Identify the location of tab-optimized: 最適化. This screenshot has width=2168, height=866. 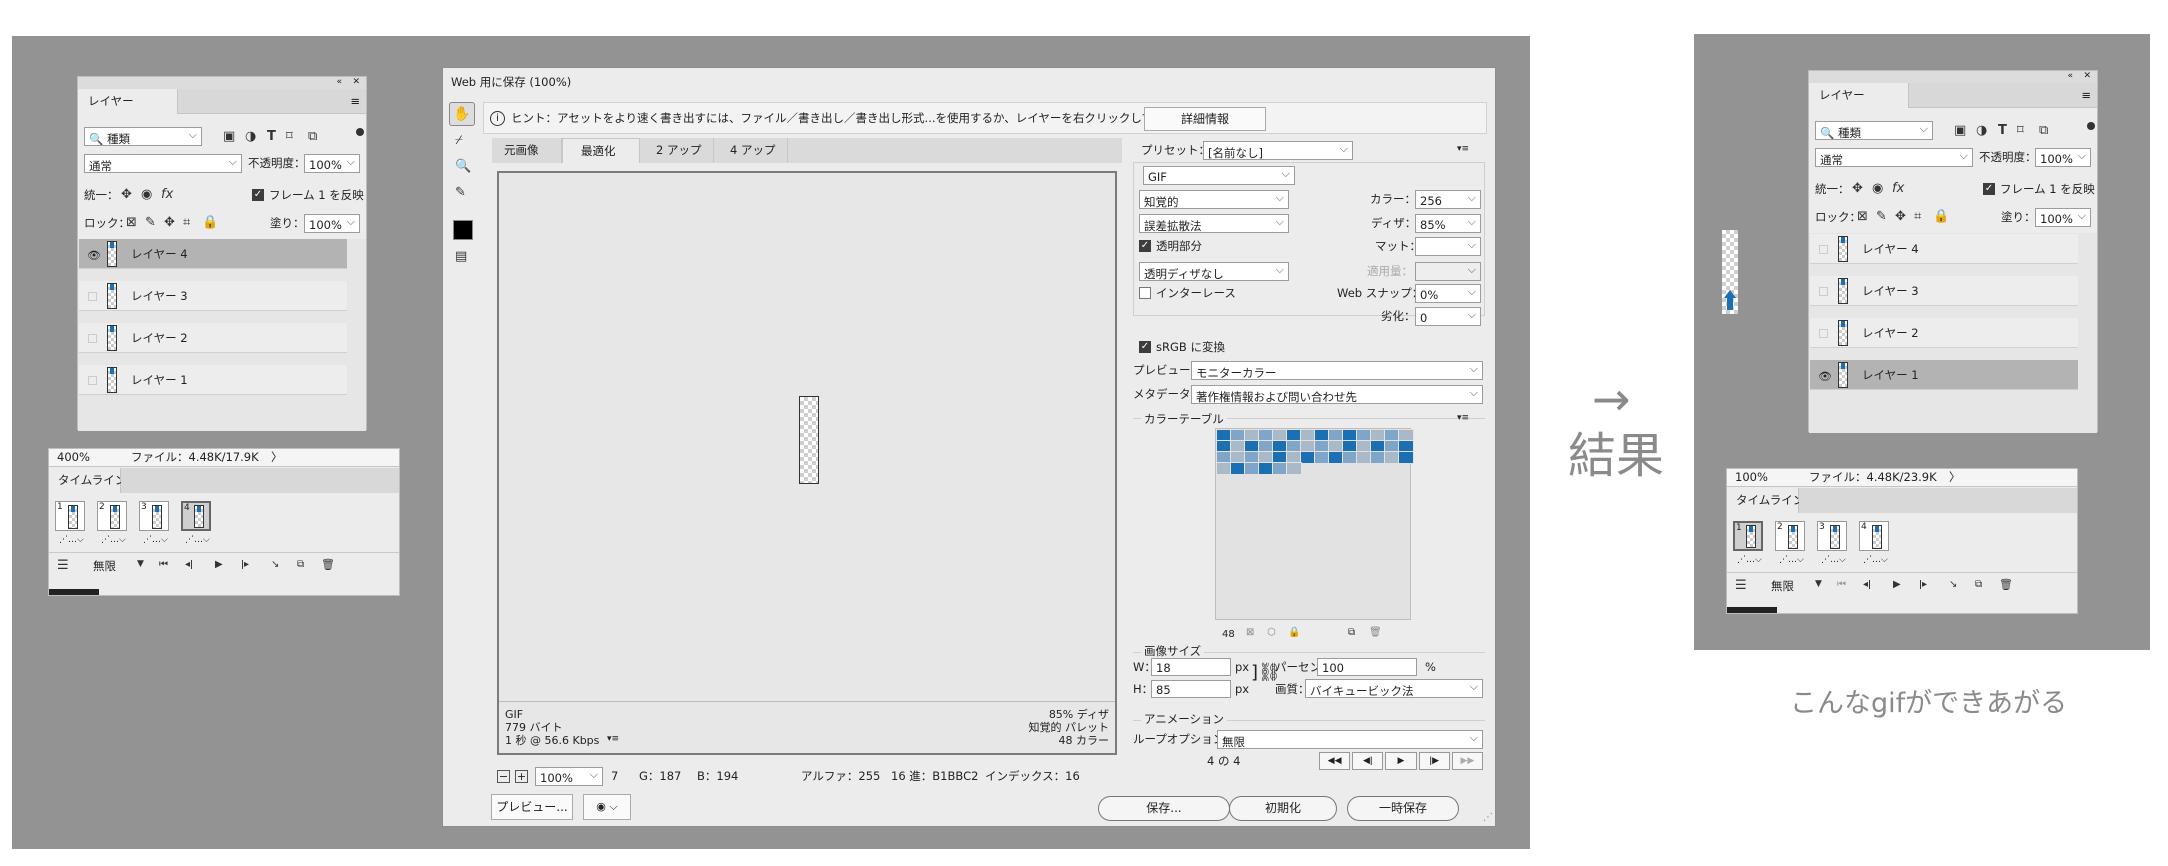
(598, 151).